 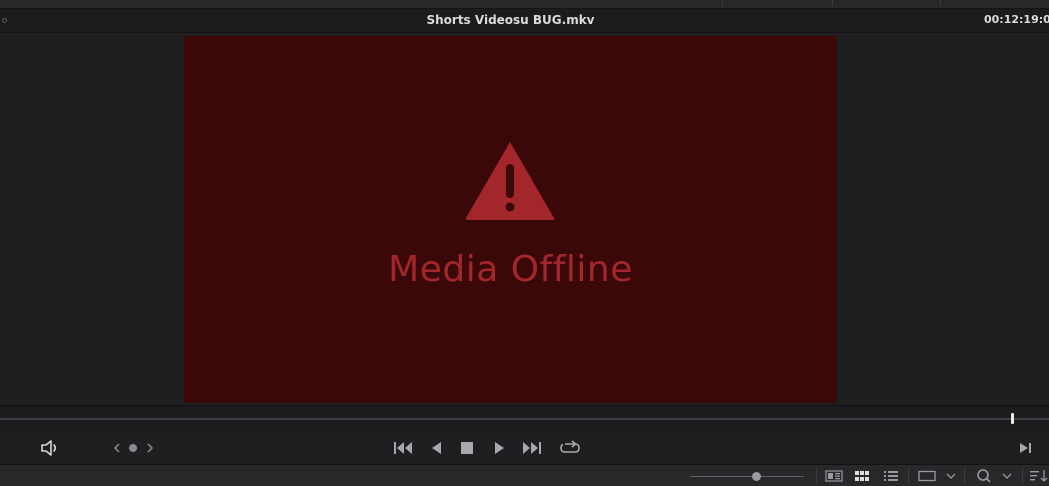 What do you see at coordinates (467, 448) in the screenshot?
I see `stop-icon` at bounding box center [467, 448].